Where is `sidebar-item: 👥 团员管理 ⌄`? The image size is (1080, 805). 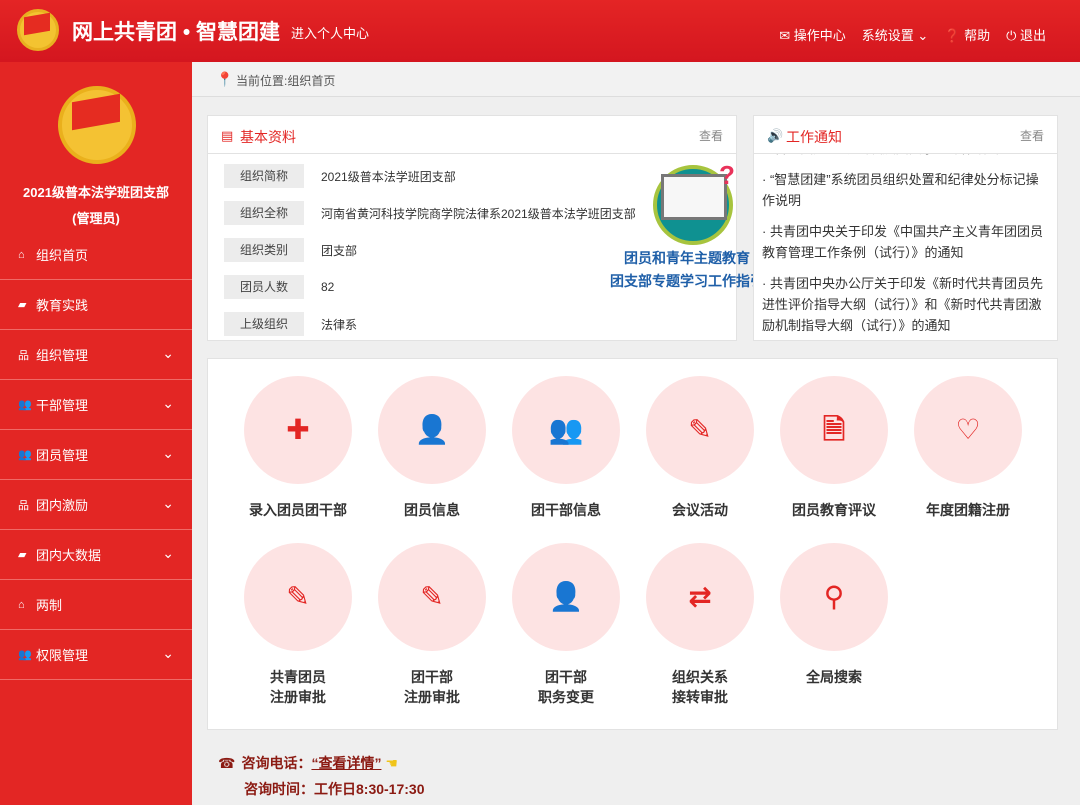
sidebar-item: 👥 团员管理 ⌄ is located at coordinates (96, 455).